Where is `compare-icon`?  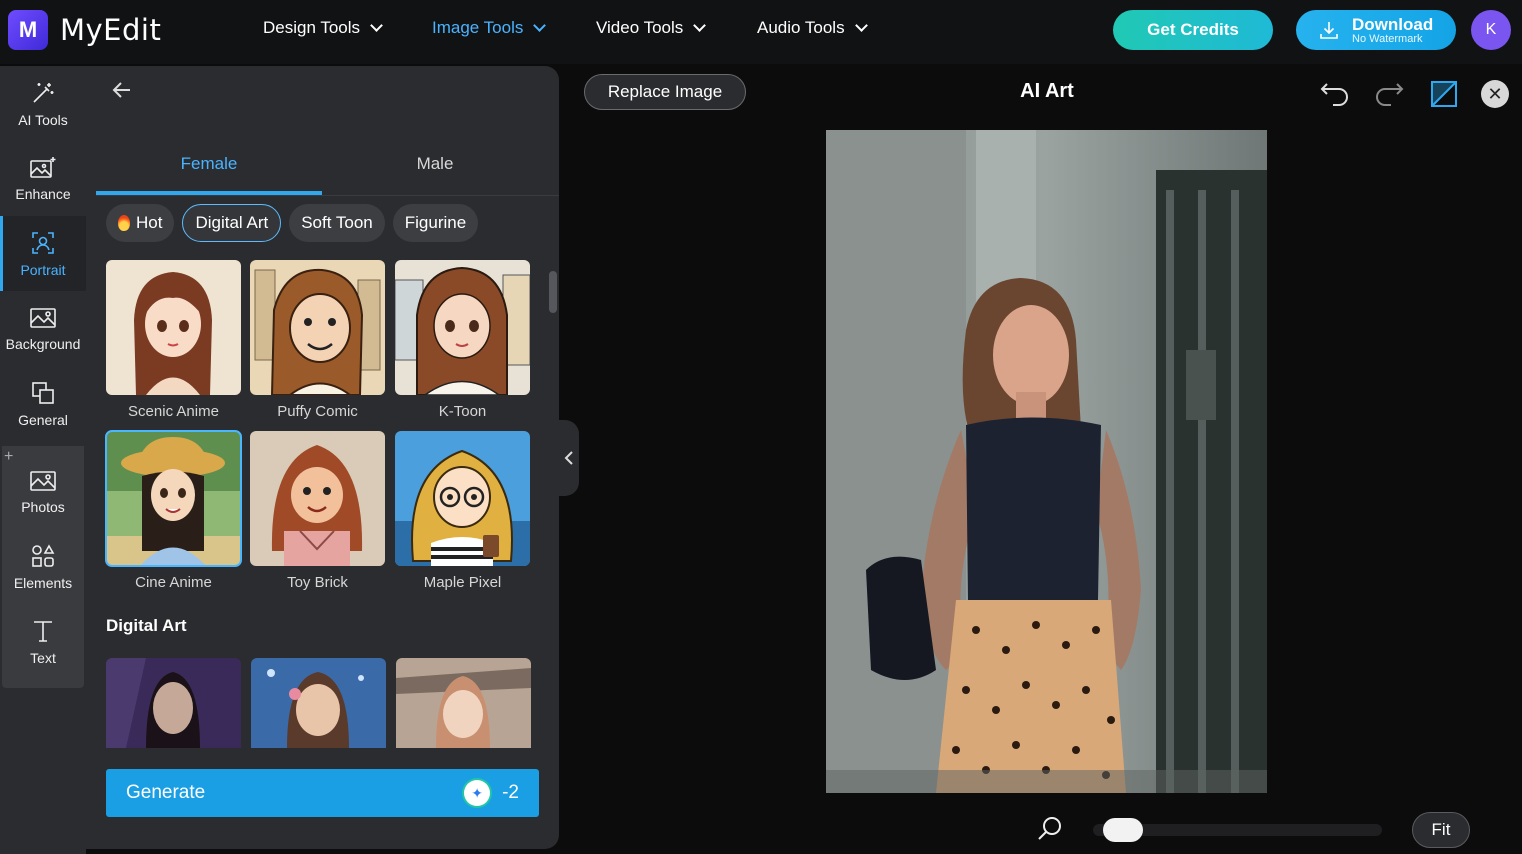 compare-icon is located at coordinates (1444, 94).